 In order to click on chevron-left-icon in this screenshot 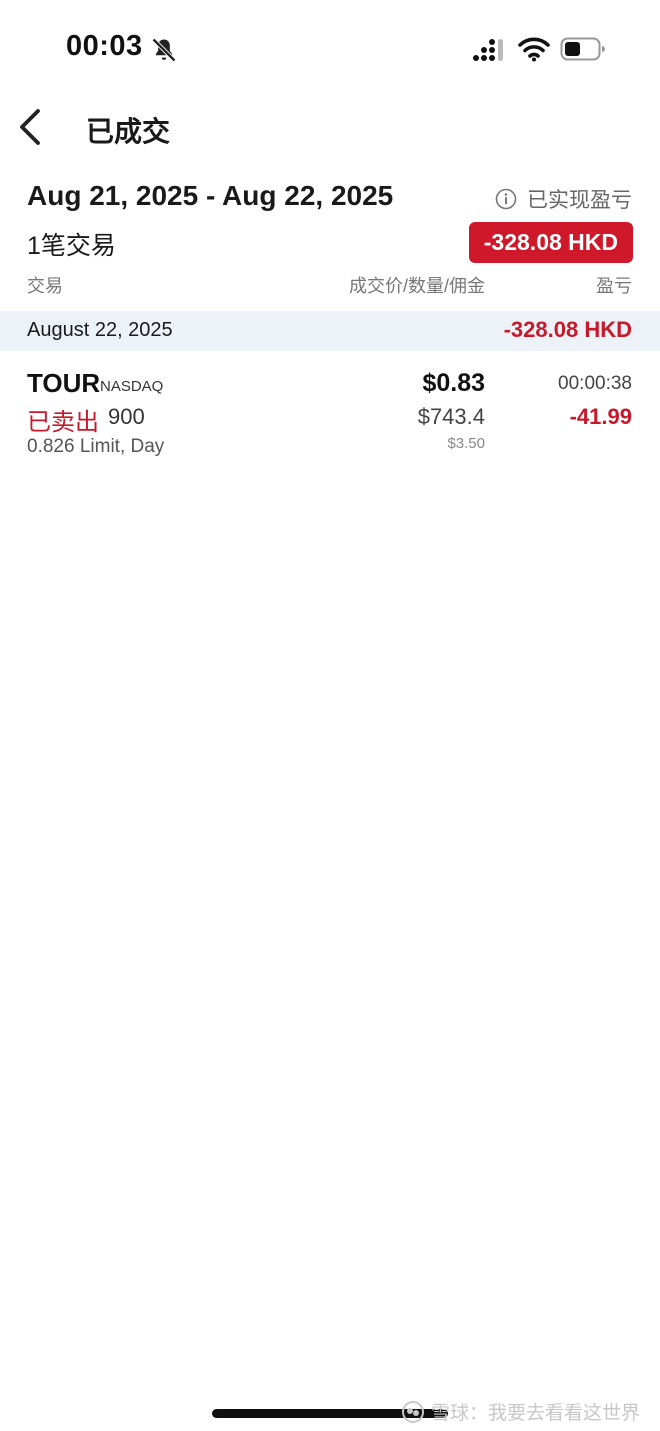, I will do `click(30, 127)`.